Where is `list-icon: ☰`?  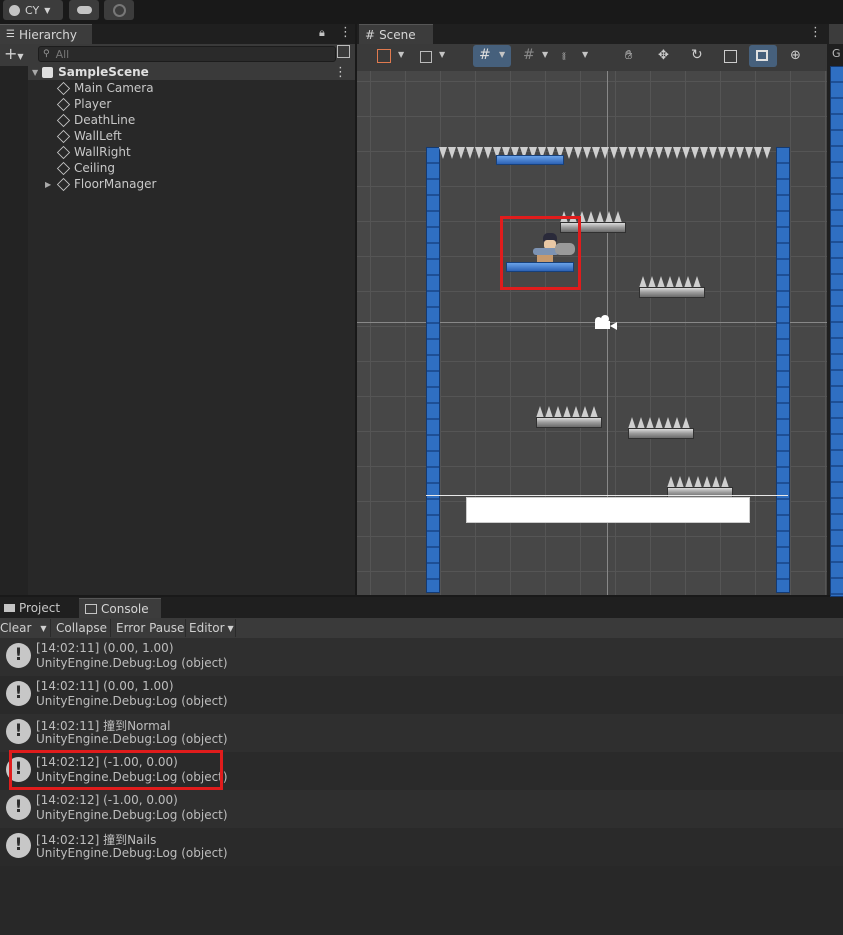 list-icon: ☰ is located at coordinates (10, 34).